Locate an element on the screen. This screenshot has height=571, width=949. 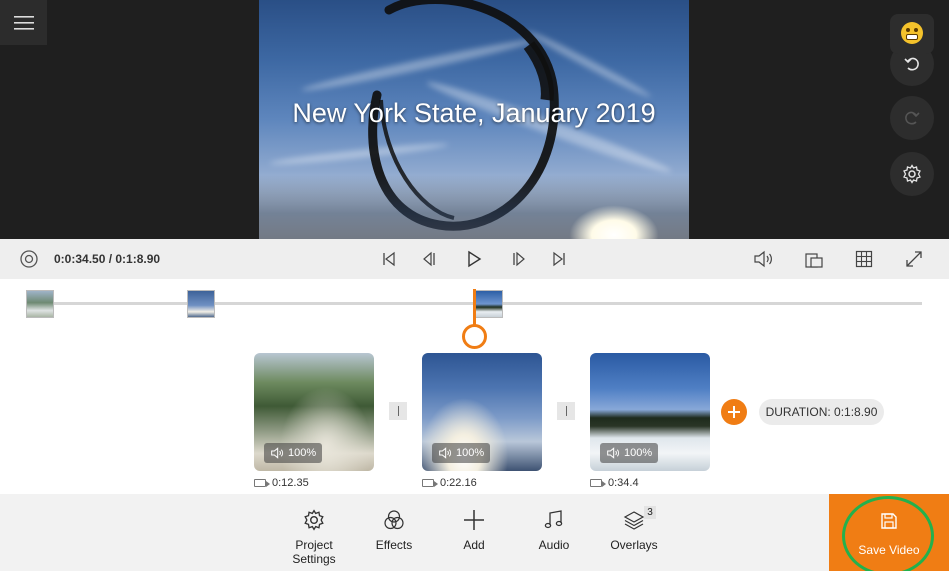
highlight-circle is located at coordinates (888, 533).